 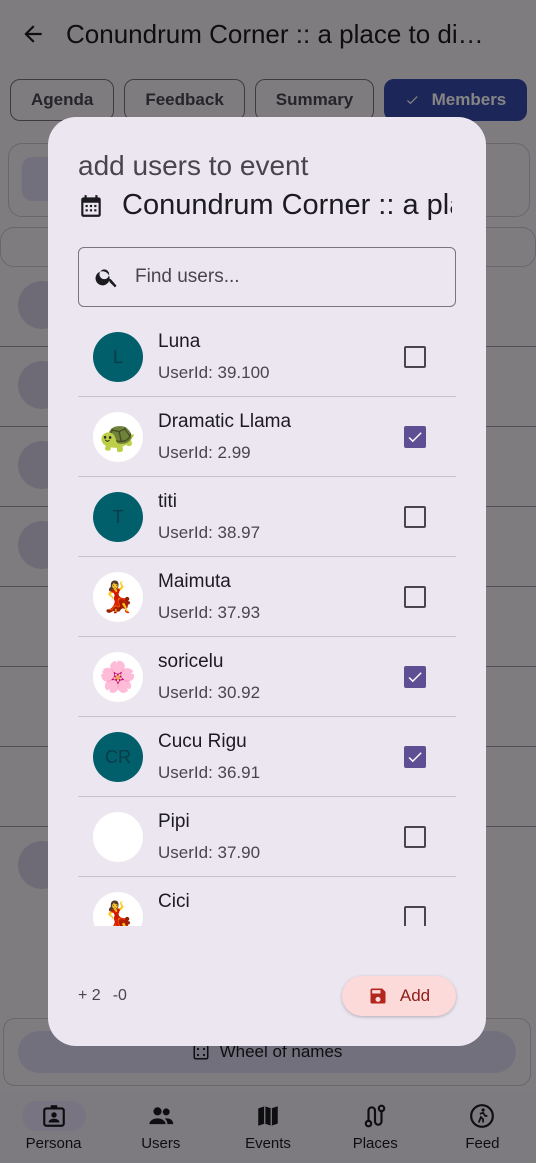 What do you see at coordinates (209, 692) in the screenshot?
I see `user-id: UserId: 30.92` at bounding box center [209, 692].